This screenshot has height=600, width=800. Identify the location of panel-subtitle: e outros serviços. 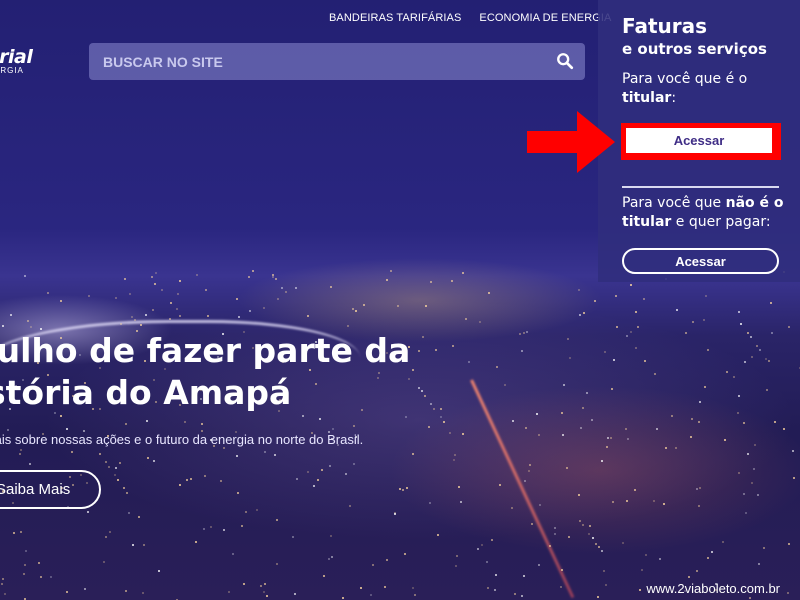
(694, 49).